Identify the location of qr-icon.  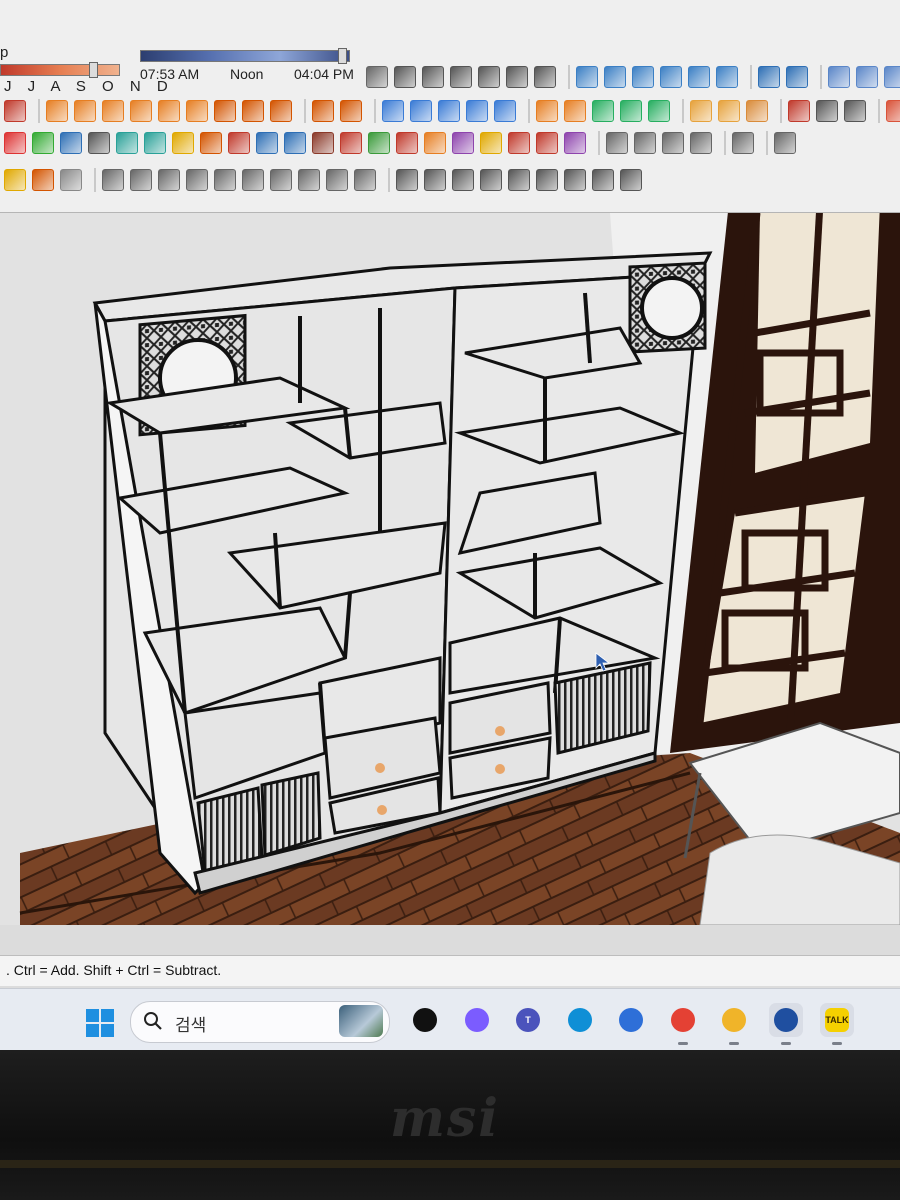
(855, 111).